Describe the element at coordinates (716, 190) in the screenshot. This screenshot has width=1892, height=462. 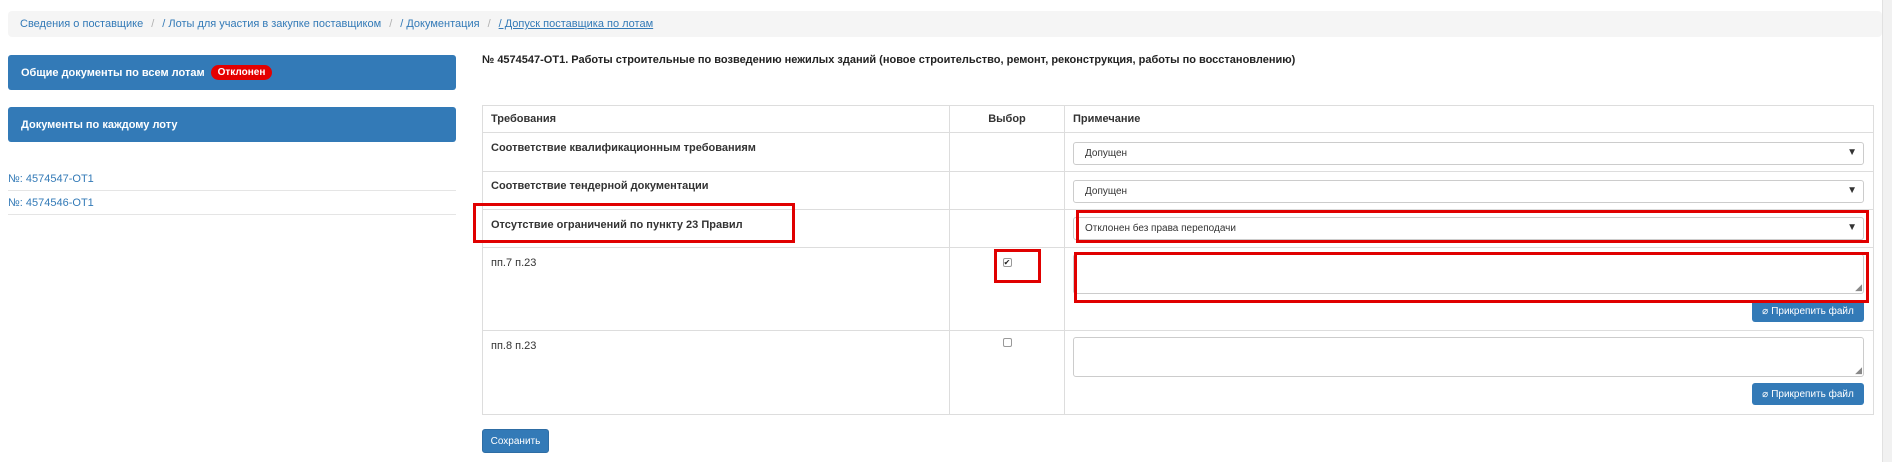
I see `requirement-label: Соответствие тендерной документации` at that location.